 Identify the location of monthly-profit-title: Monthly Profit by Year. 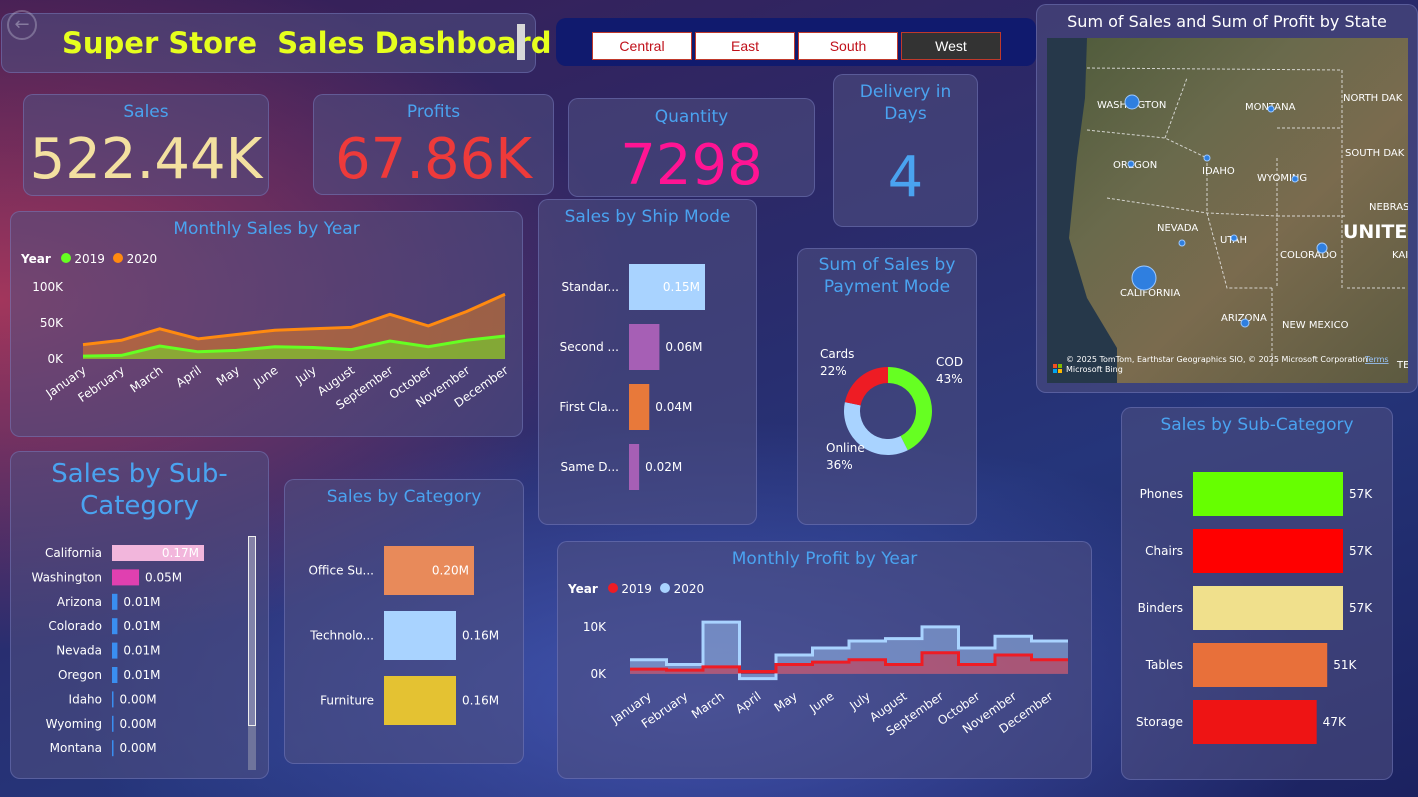
(824, 559).